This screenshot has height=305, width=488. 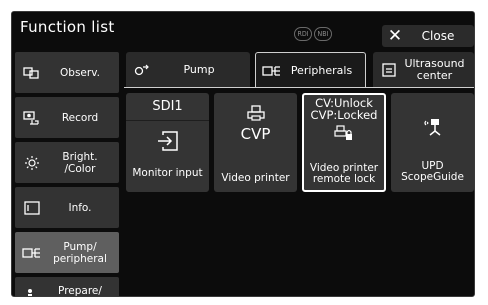 What do you see at coordinates (313, 34) in the screenshot?
I see `mode-badges: RDI NBI` at bounding box center [313, 34].